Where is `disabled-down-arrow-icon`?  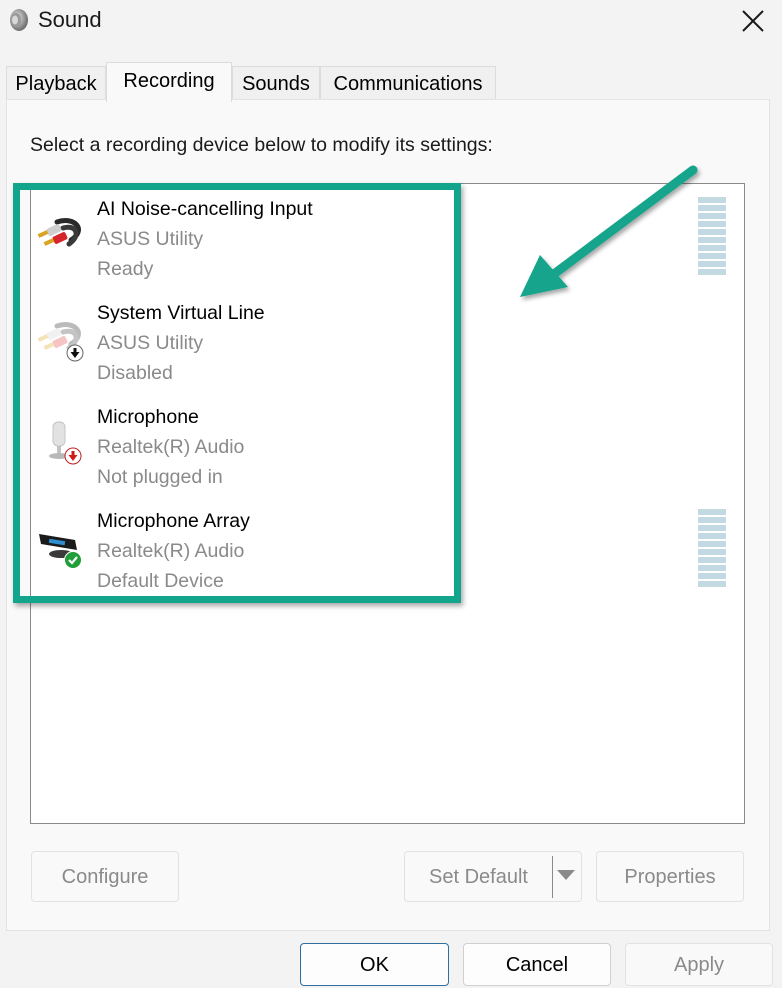 disabled-down-arrow-icon is located at coordinates (75, 353).